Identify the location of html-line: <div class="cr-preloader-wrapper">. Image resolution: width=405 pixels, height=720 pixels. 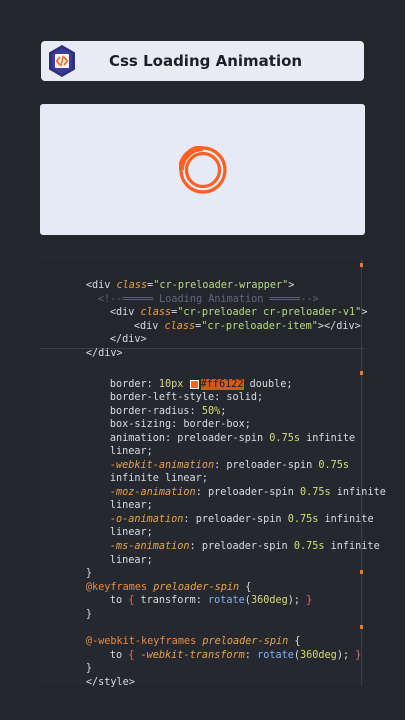
(190, 285).